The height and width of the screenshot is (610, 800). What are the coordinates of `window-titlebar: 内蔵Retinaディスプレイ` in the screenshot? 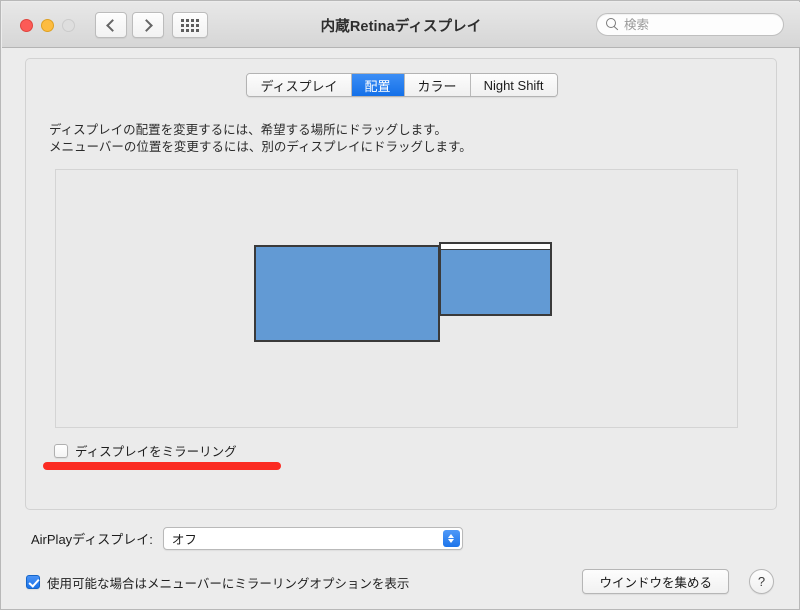 It's located at (401, 25).